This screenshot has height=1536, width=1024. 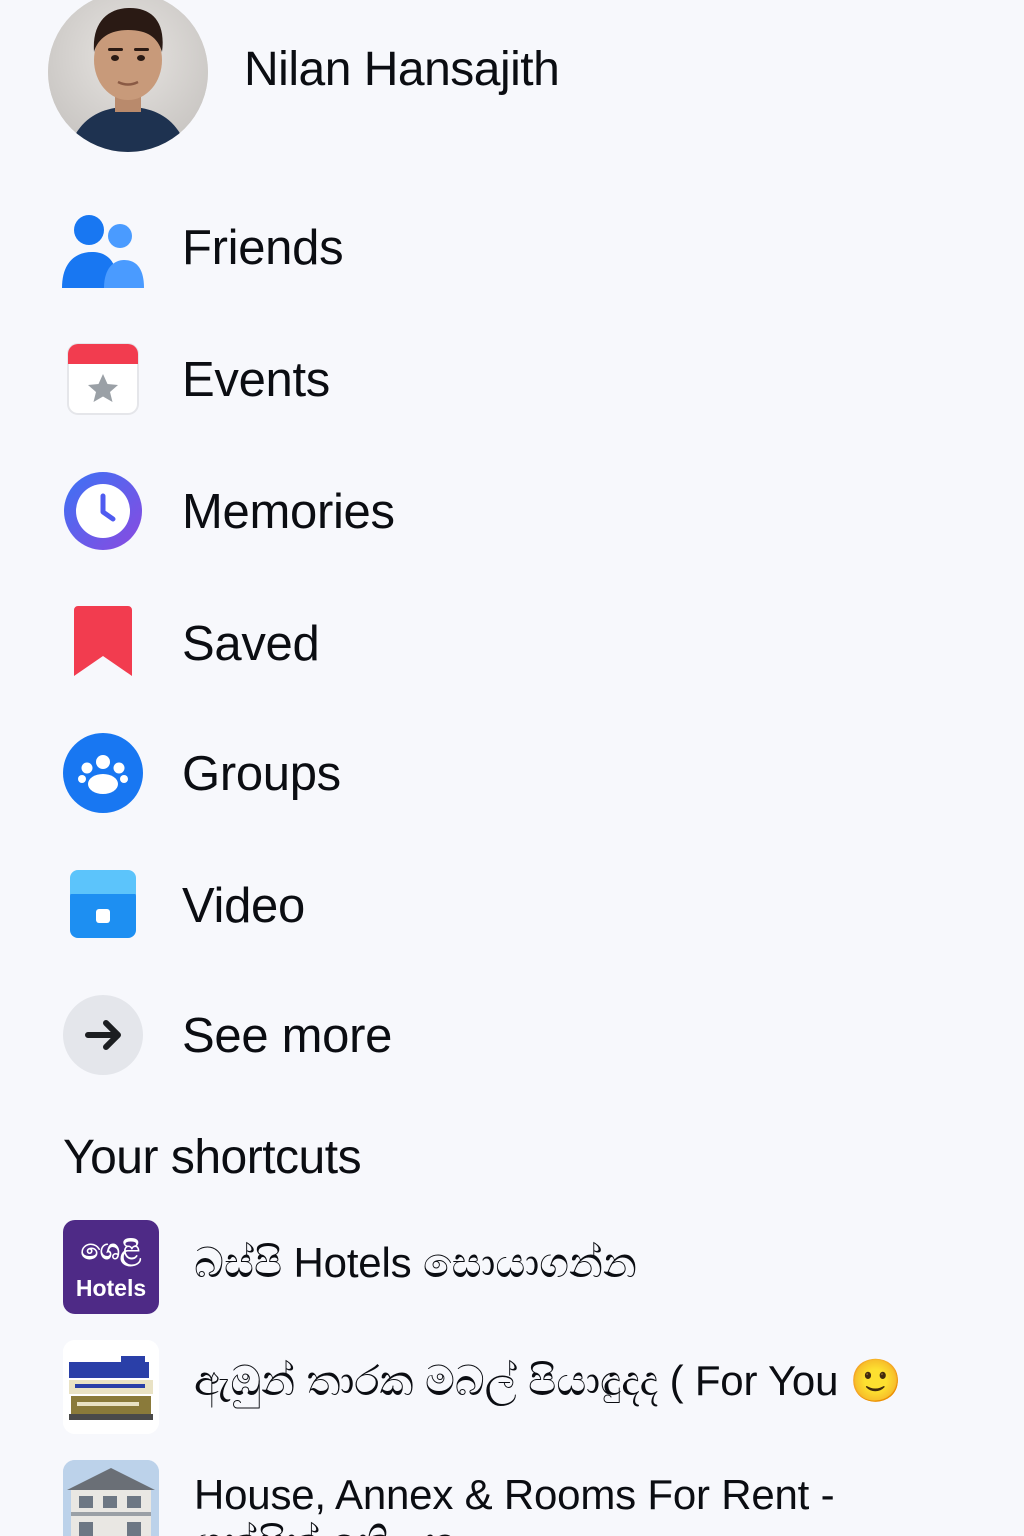 What do you see at coordinates (111, 1249) in the screenshot?
I see `thumb-text-sinhala: ශෙළි` at bounding box center [111, 1249].